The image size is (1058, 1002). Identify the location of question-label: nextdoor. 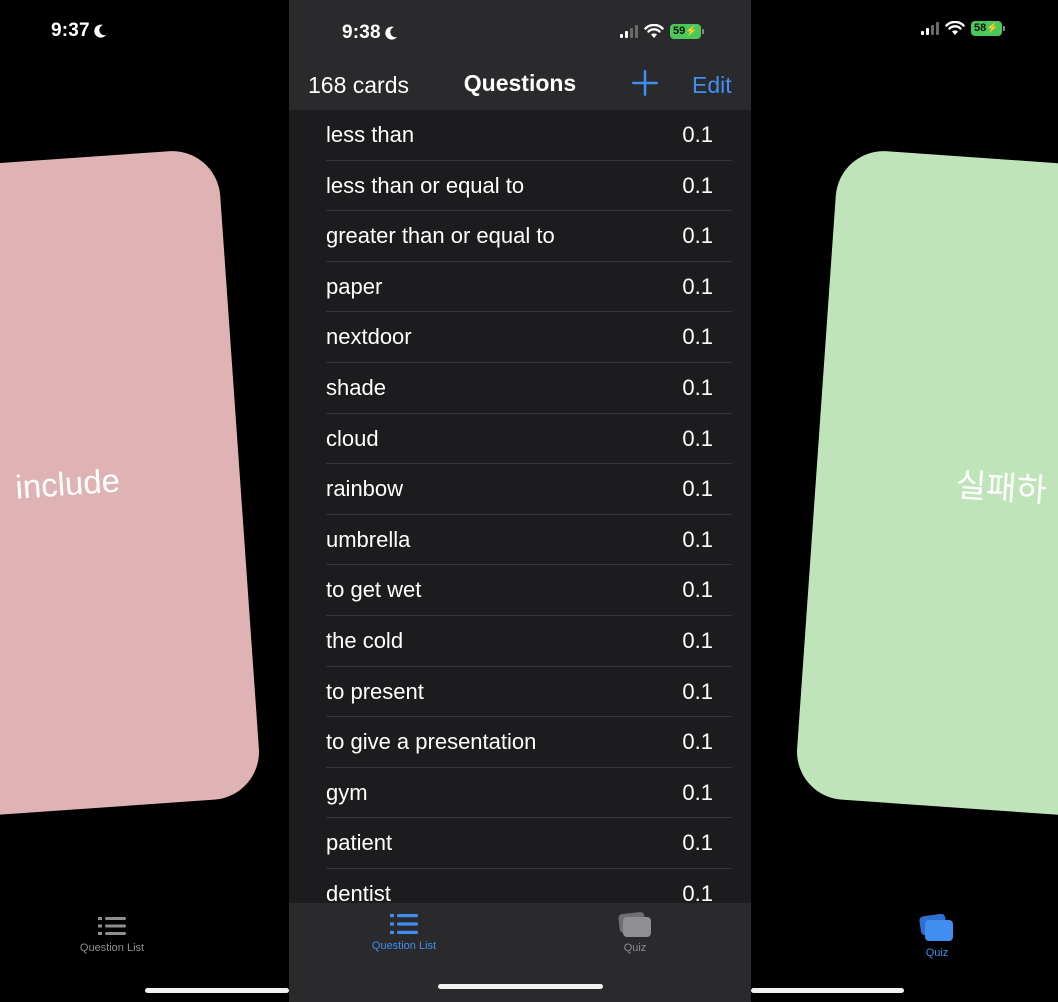
(369, 337).